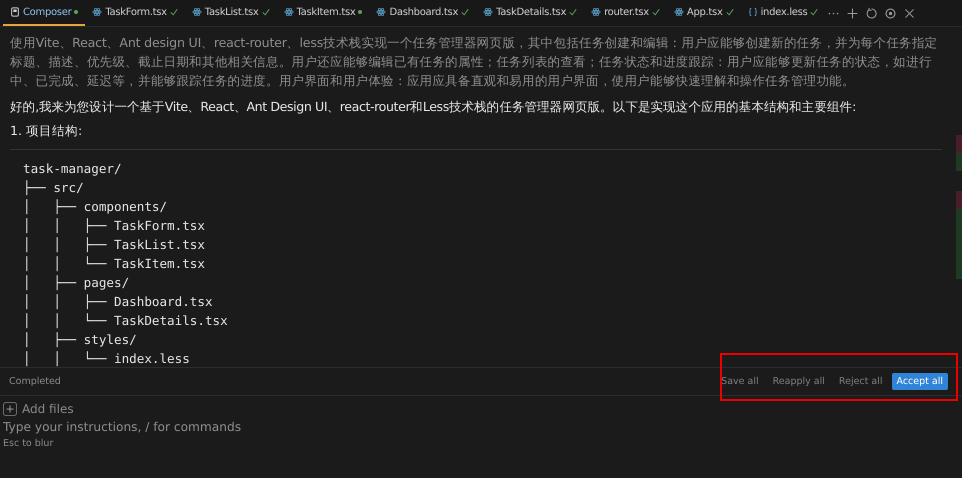  Describe the element at coordinates (861, 381) in the screenshot. I see `action-button: Reject all` at that location.